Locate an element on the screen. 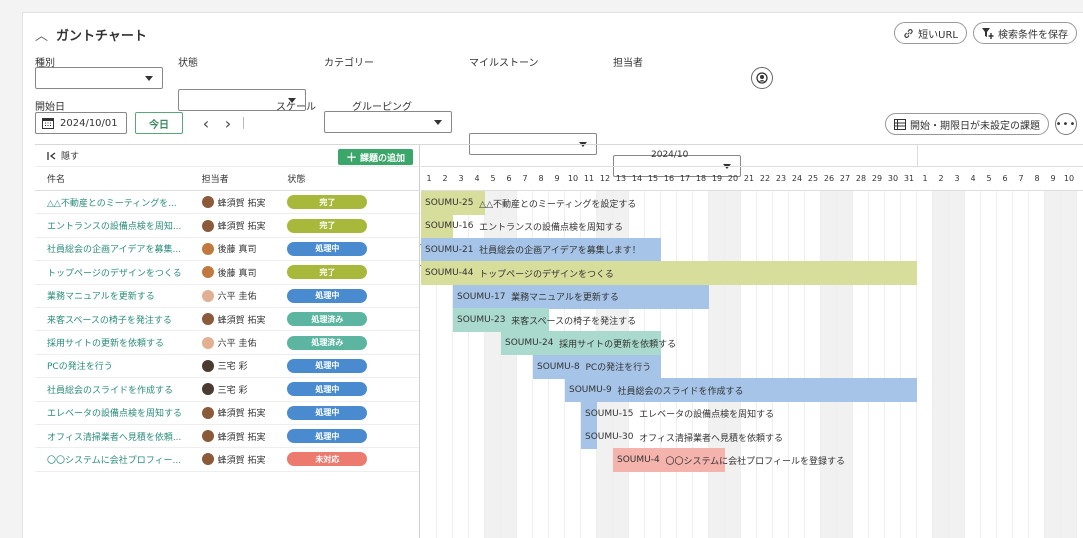 This screenshot has width=1083, height=538. assignee-cell: 三宅 彩 is located at coordinates (244, 365).